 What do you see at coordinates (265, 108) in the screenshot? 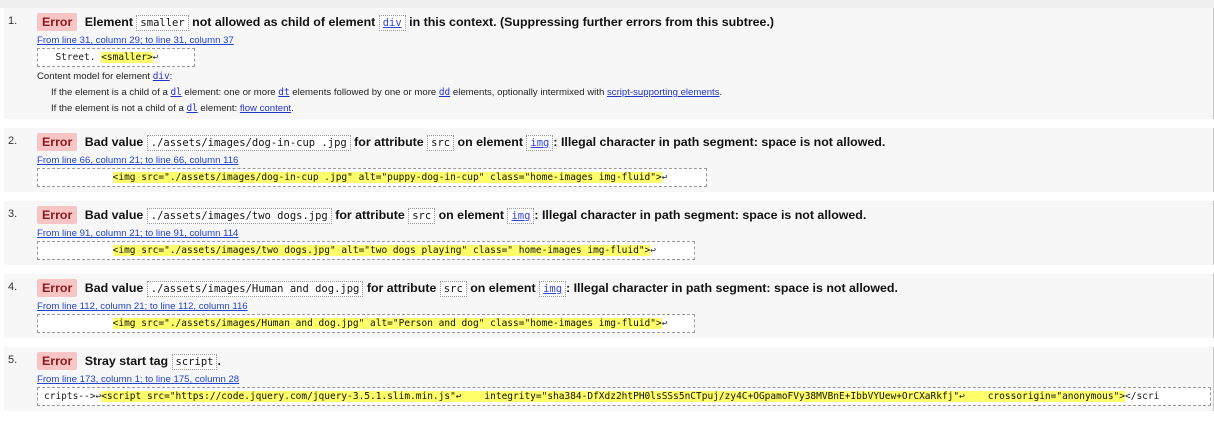
I see `flow-content-link: flow content` at bounding box center [265, 108].